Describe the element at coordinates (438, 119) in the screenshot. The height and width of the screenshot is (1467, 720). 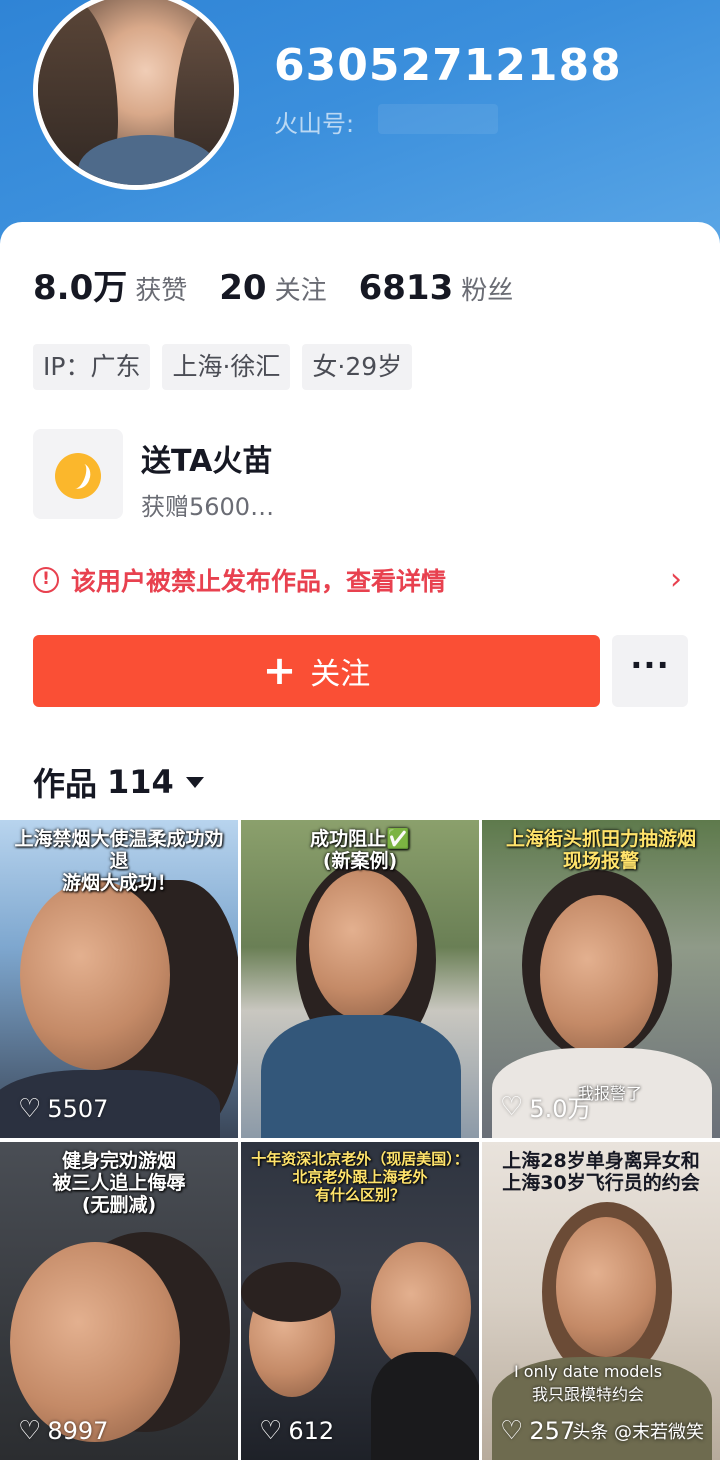
I see `handle-value-blurred` at that location.